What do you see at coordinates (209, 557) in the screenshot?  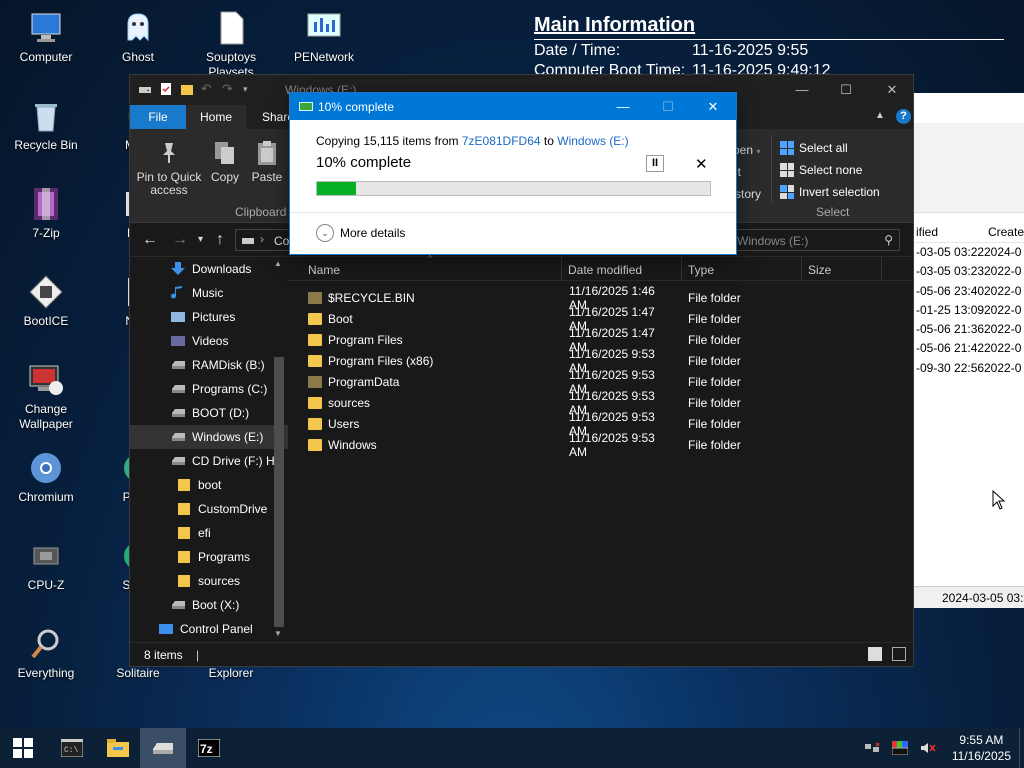 I see `sidebar-item-programs: Programs` at bounding box center [209, 557].